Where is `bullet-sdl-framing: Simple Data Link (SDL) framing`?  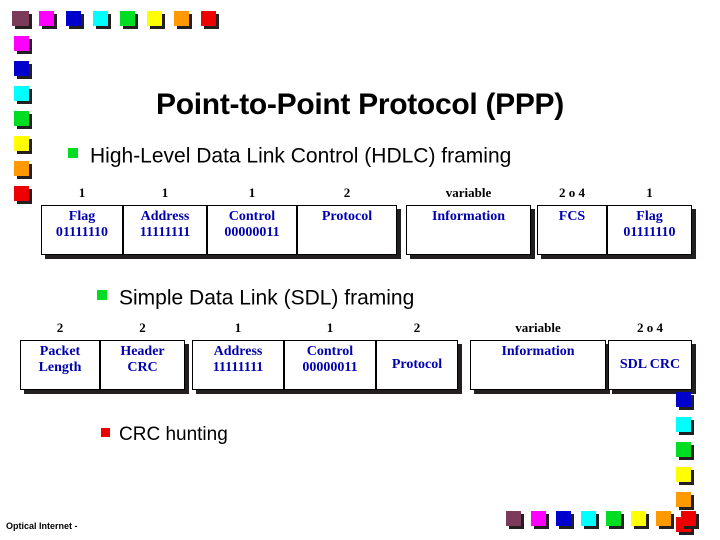 bullet-sdl-framing: Simple Data Link (SDL) framing is located at coordinates (255, 298).